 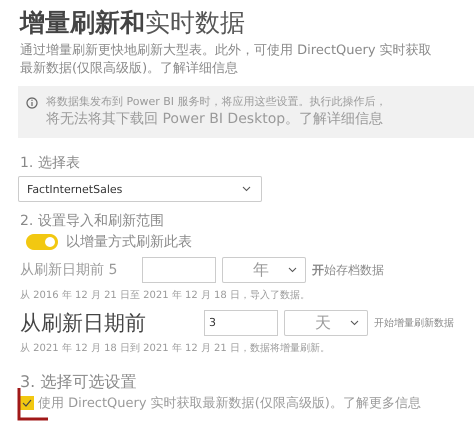 I want to click on range-suffix: 开始存档数据, so click(x=348, y=270).